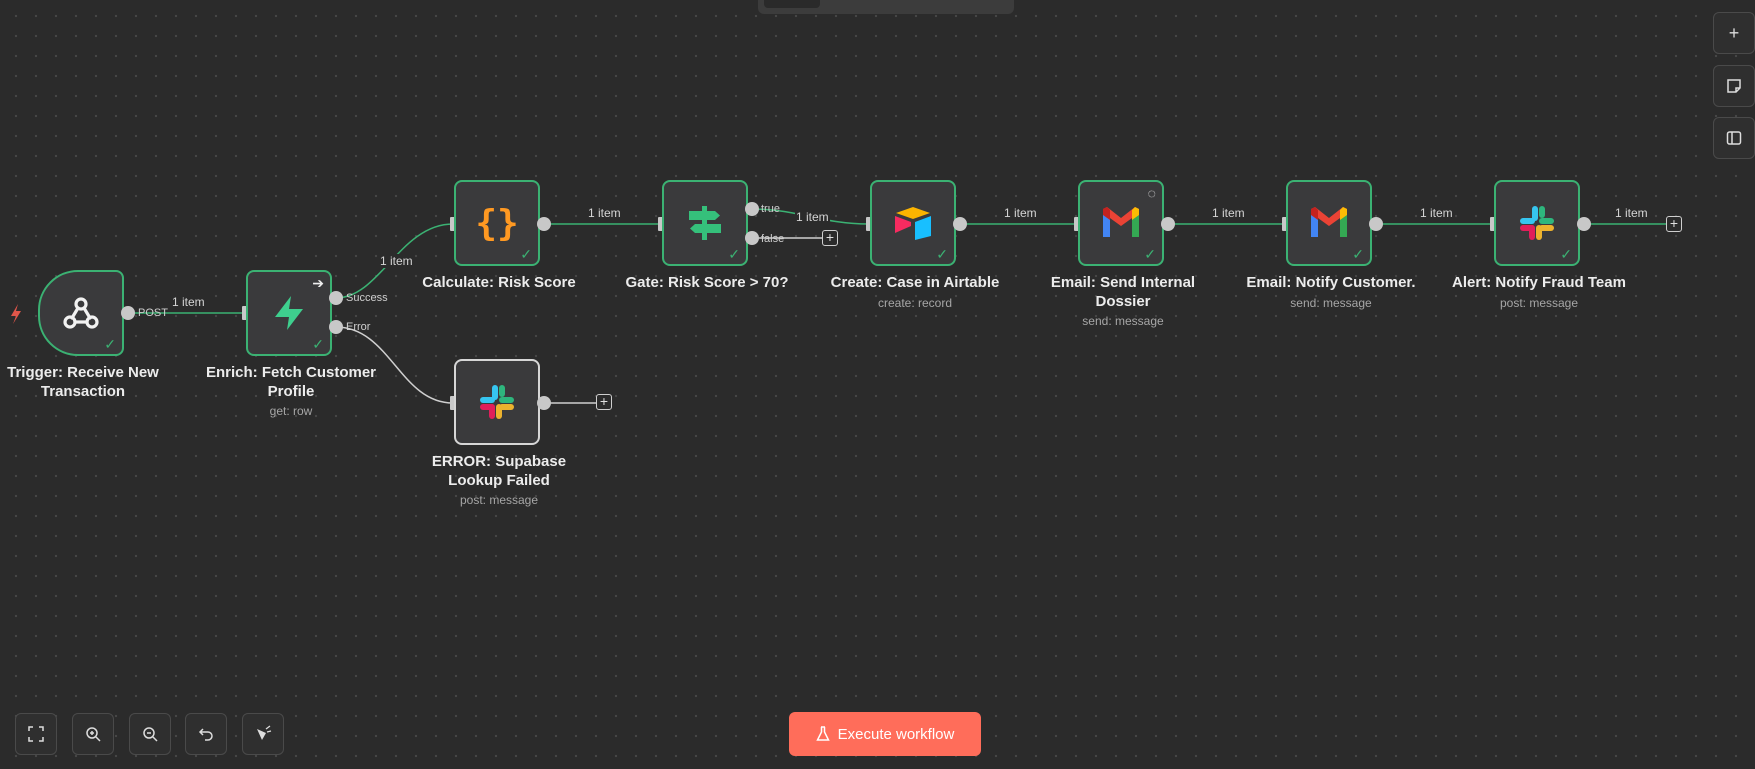 Image resolution: width=1755 pixels, height=769 pixels. What do you see at coordinates (336, 327) in the screenshot?
I see `output-handle-error` at bounding box center [336, 327].